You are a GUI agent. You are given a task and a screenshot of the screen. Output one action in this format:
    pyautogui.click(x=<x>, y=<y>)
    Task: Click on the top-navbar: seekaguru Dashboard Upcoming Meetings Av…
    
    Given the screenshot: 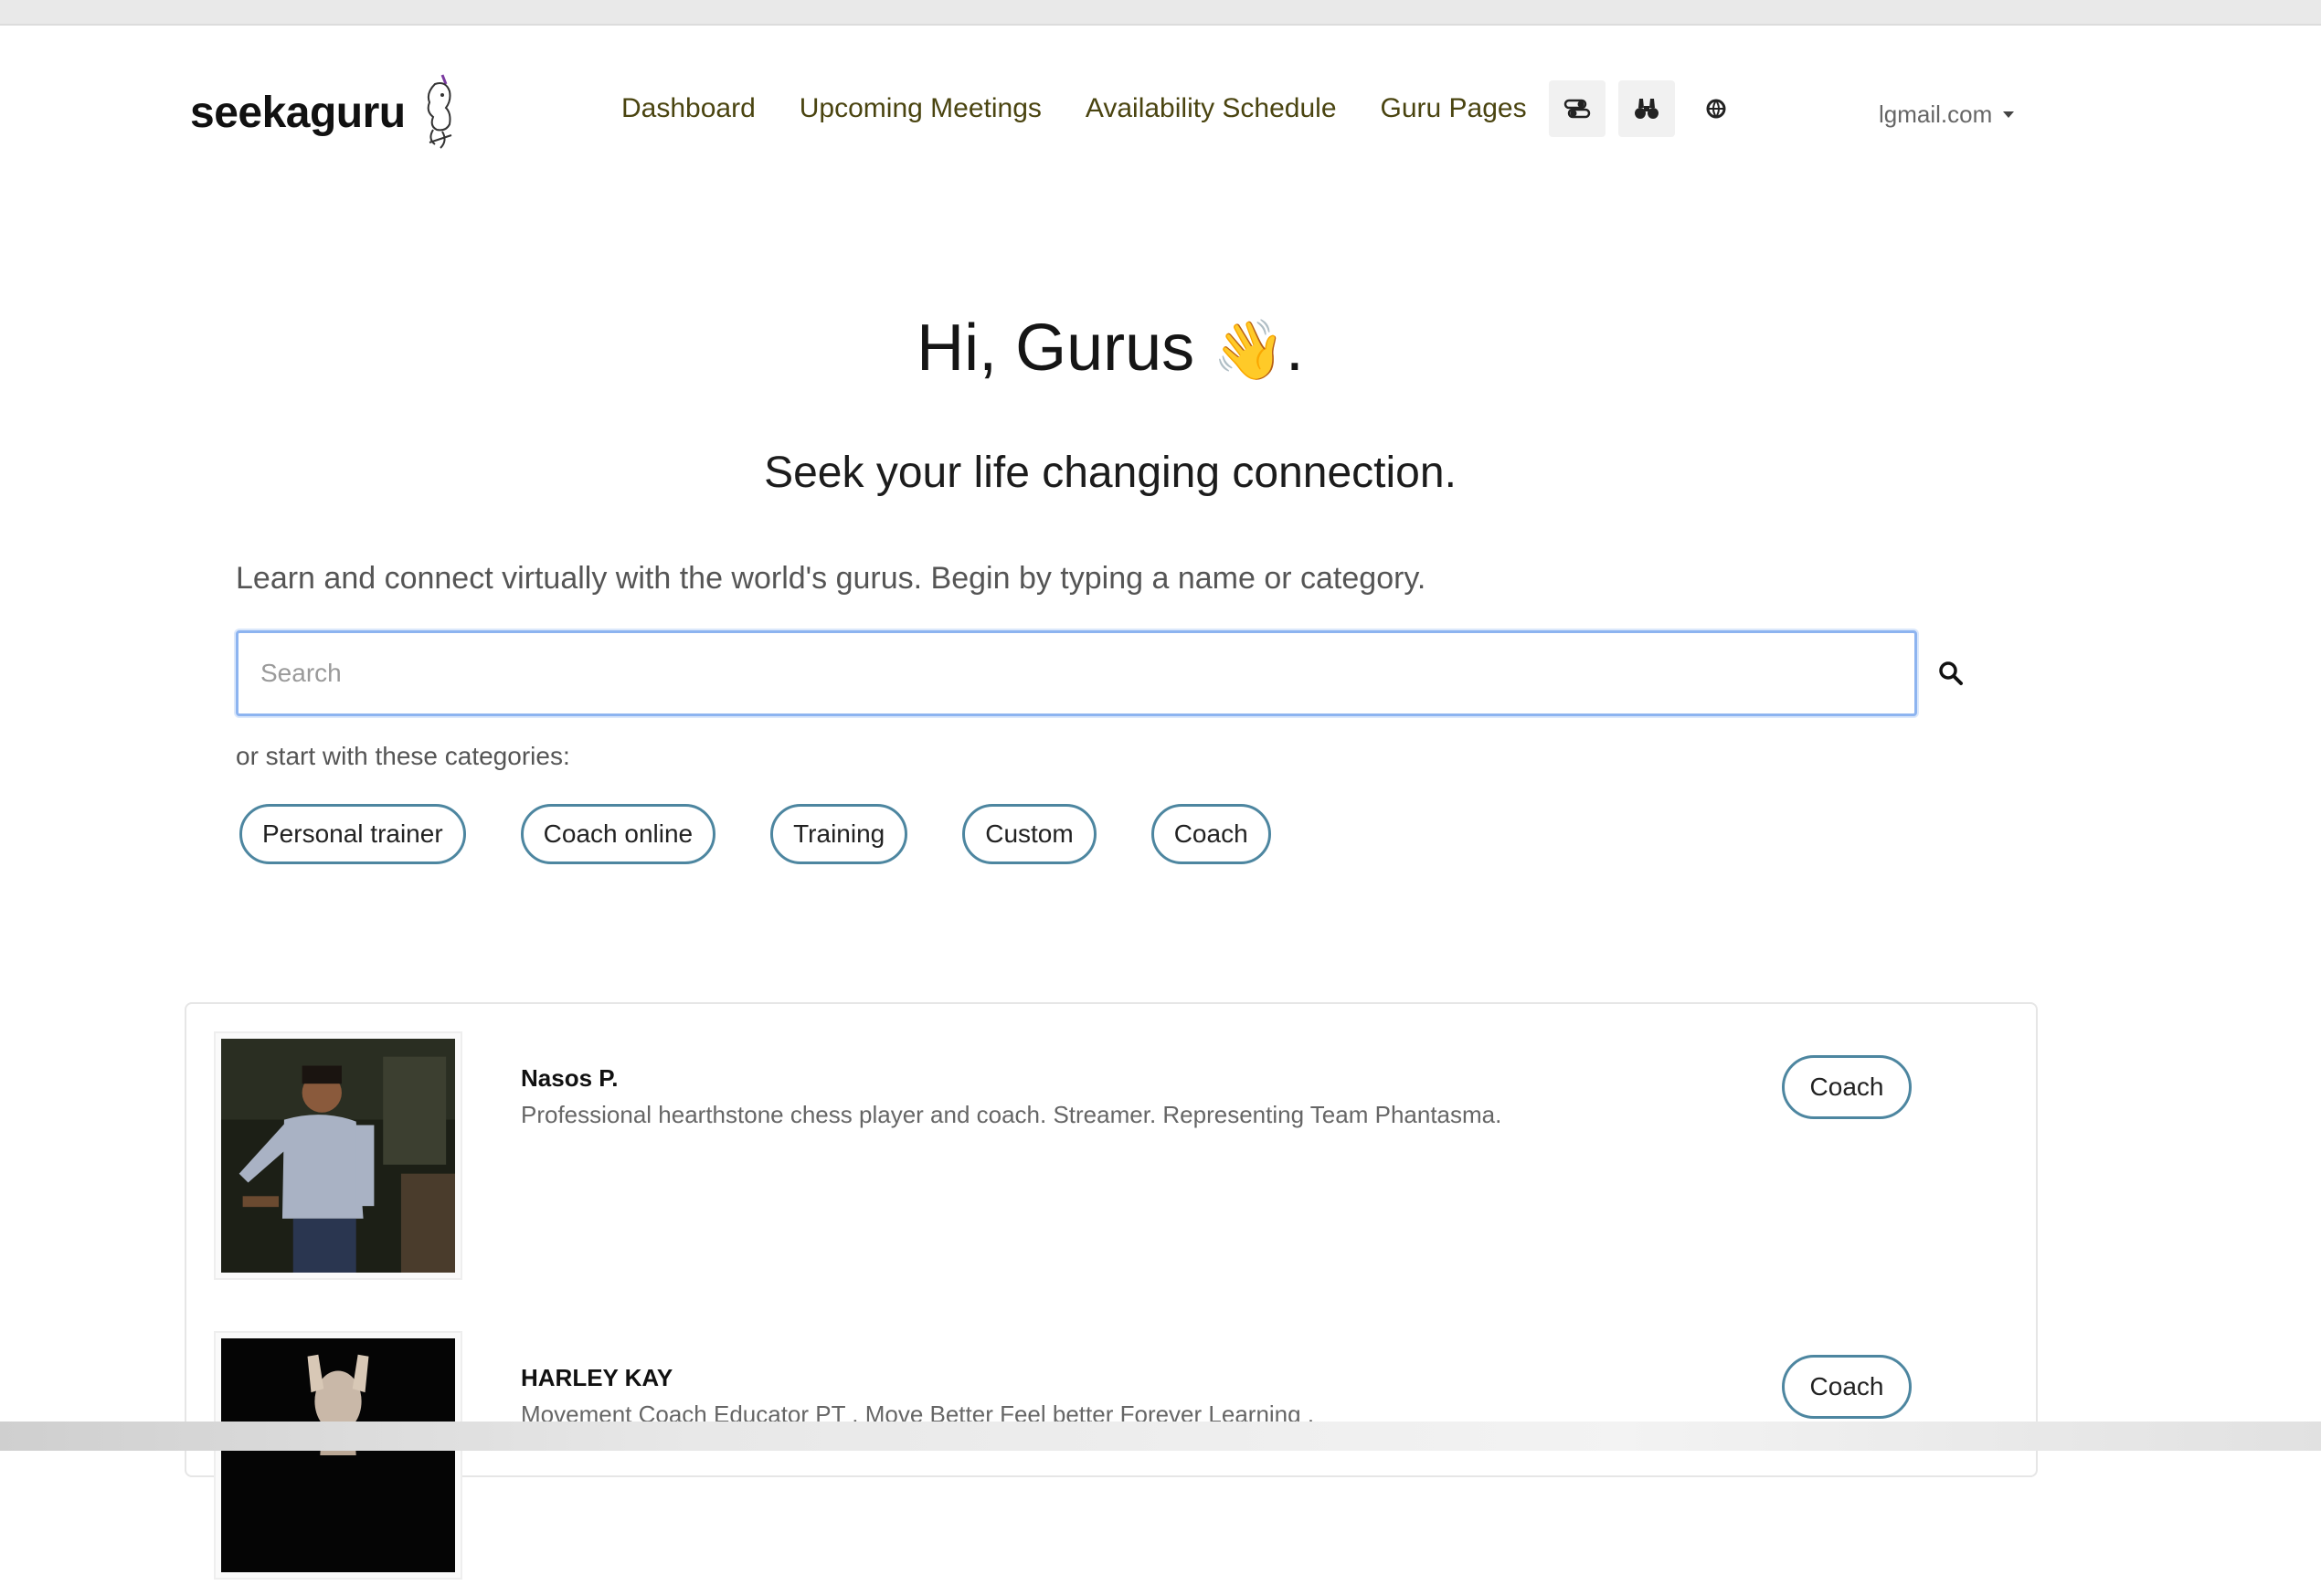 What is the action you would take?
    pyautogui.click(x=1160, y=94)
    